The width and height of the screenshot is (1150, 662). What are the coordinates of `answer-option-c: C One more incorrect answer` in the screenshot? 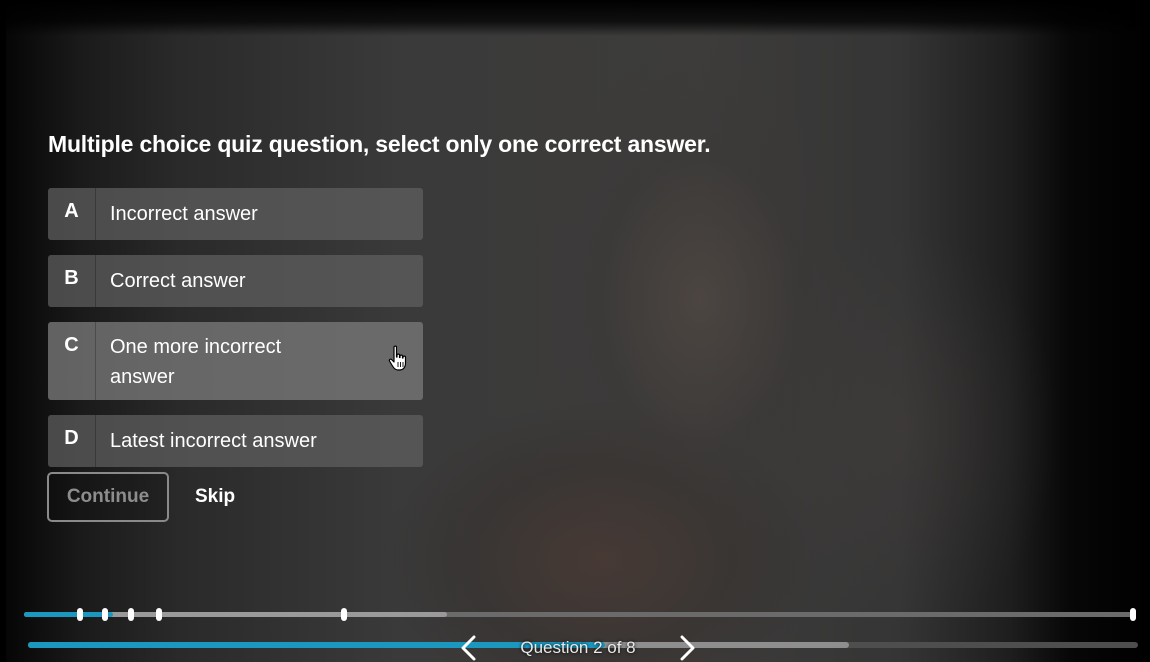 It's located at (235, 361).